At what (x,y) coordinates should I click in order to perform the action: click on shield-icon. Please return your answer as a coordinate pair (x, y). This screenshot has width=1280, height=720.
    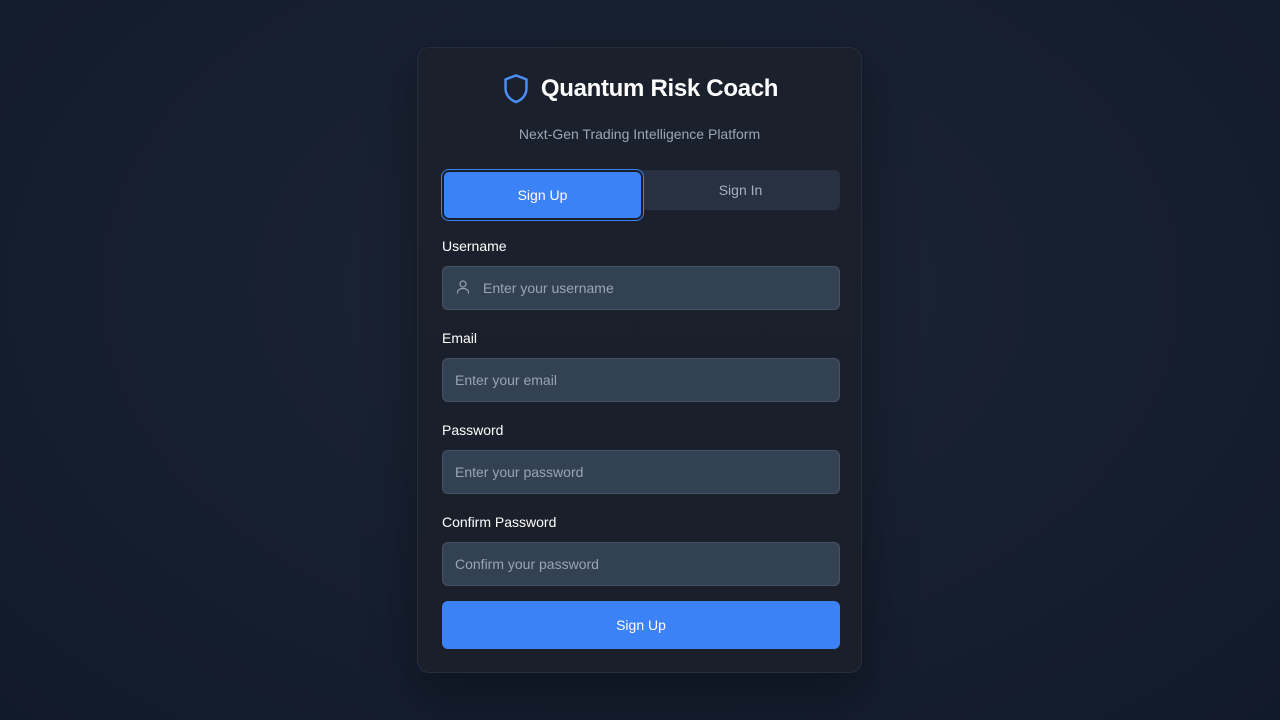
    Looking at the image, I should click on (516, 89).